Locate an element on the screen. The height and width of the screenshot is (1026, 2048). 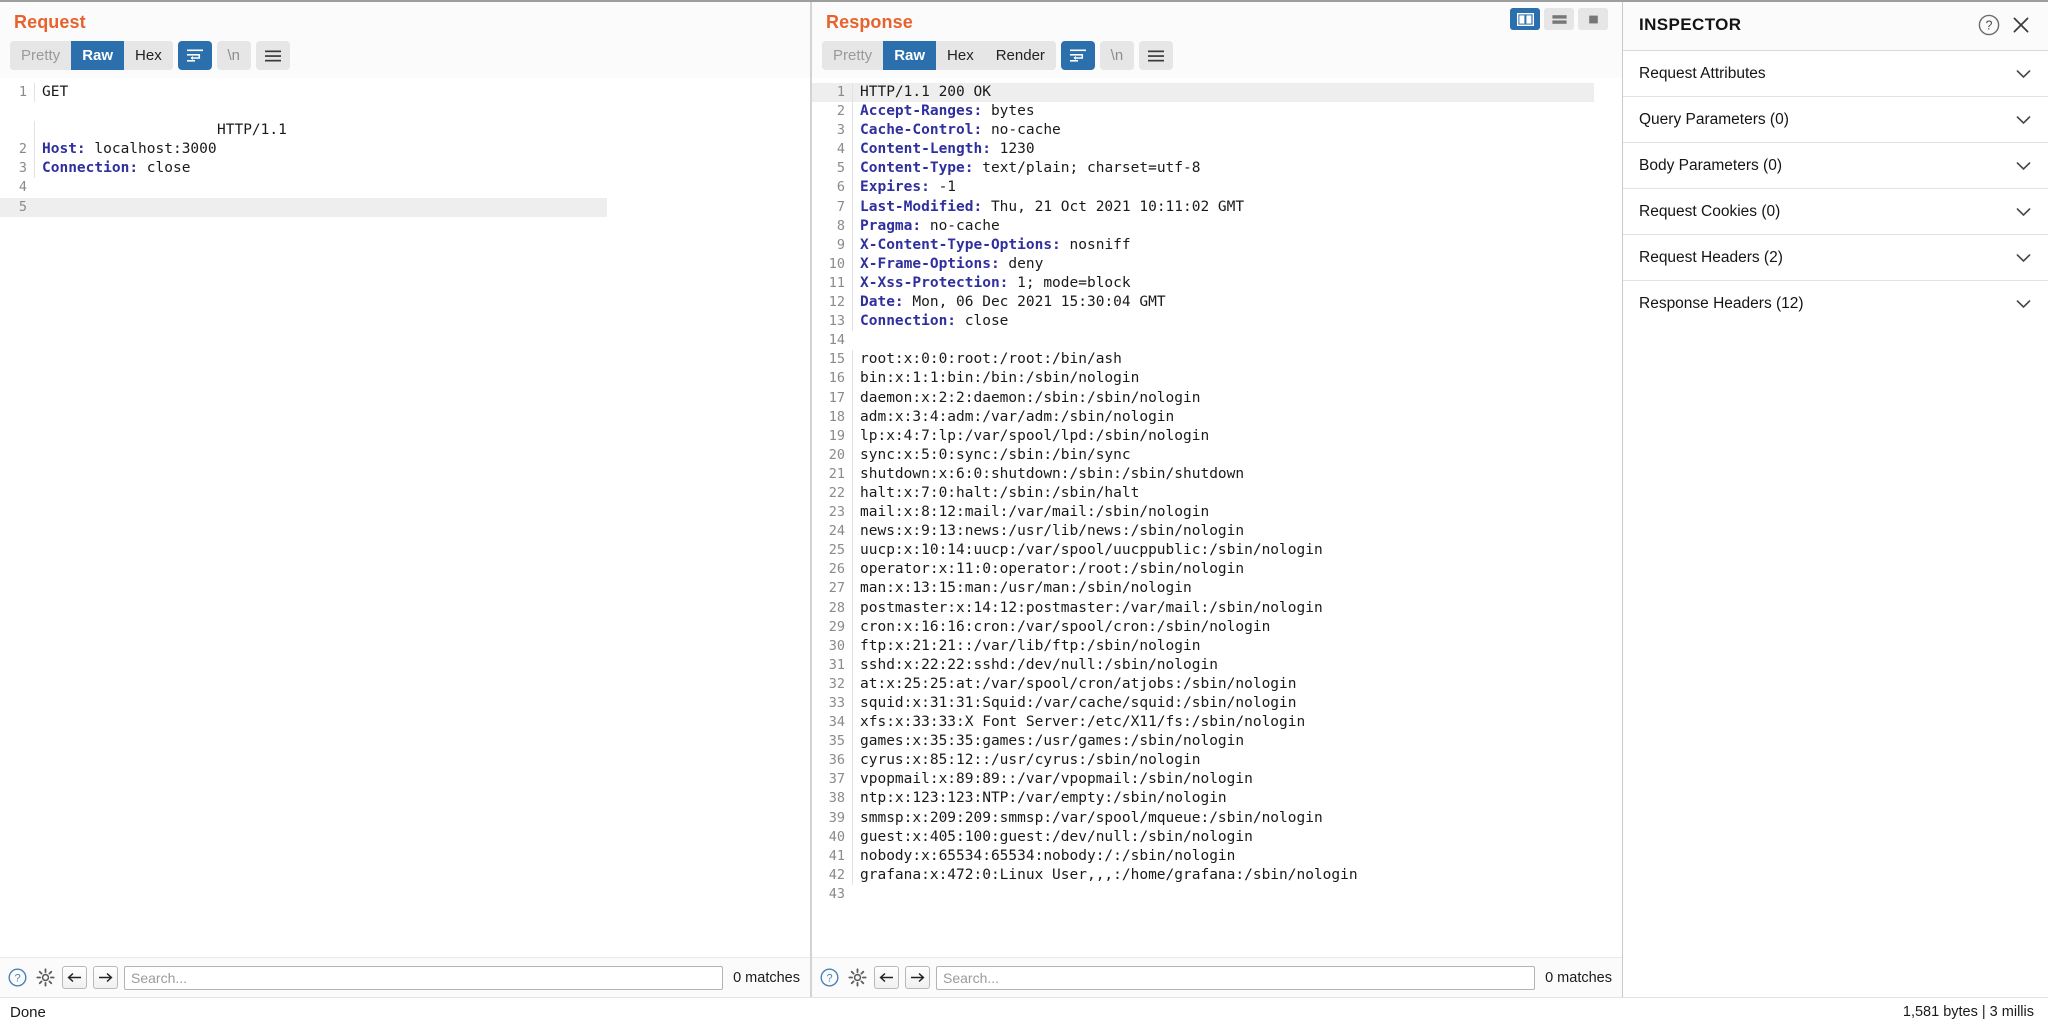
request-search-bar: ? Search... 0 matches is located at coordinates (405, 977).